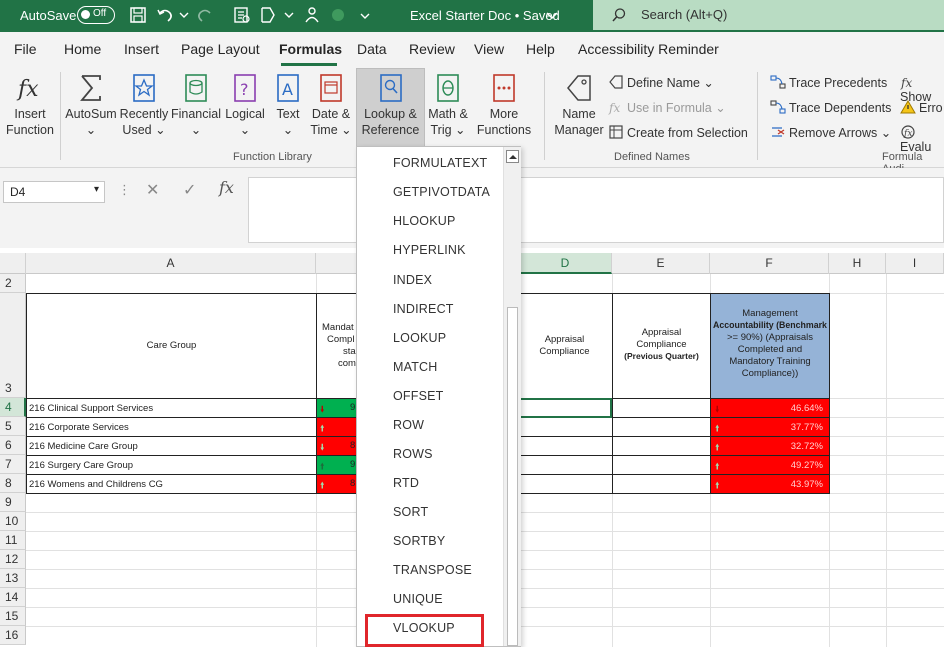 This screenshot has height=647, width=944. I want to click on management-cell: 🠙 43.97%, so click(770, 484).